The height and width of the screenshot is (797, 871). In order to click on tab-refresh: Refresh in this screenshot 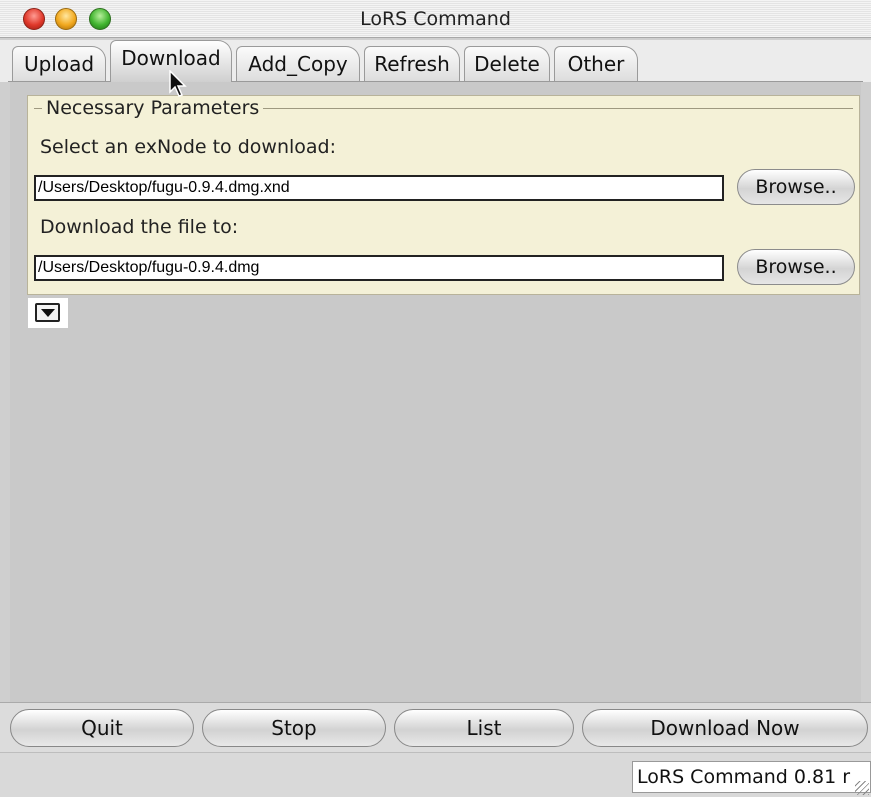, I will do `click(412, 64)`.